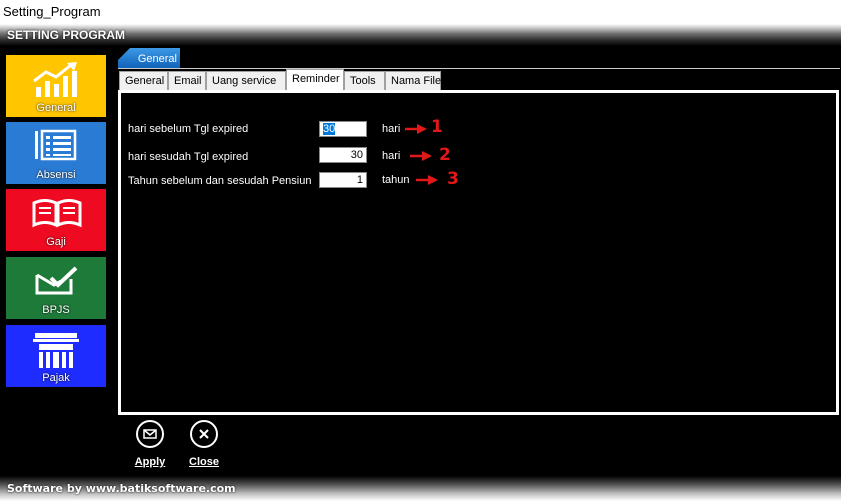 Image resolution: width=841 pixels, height=501 pixels. What do you see at coordinates (420, 35) in the screenshot?
I see `page-header: SETTING PROGRAM` at bounding box center [420, 35].